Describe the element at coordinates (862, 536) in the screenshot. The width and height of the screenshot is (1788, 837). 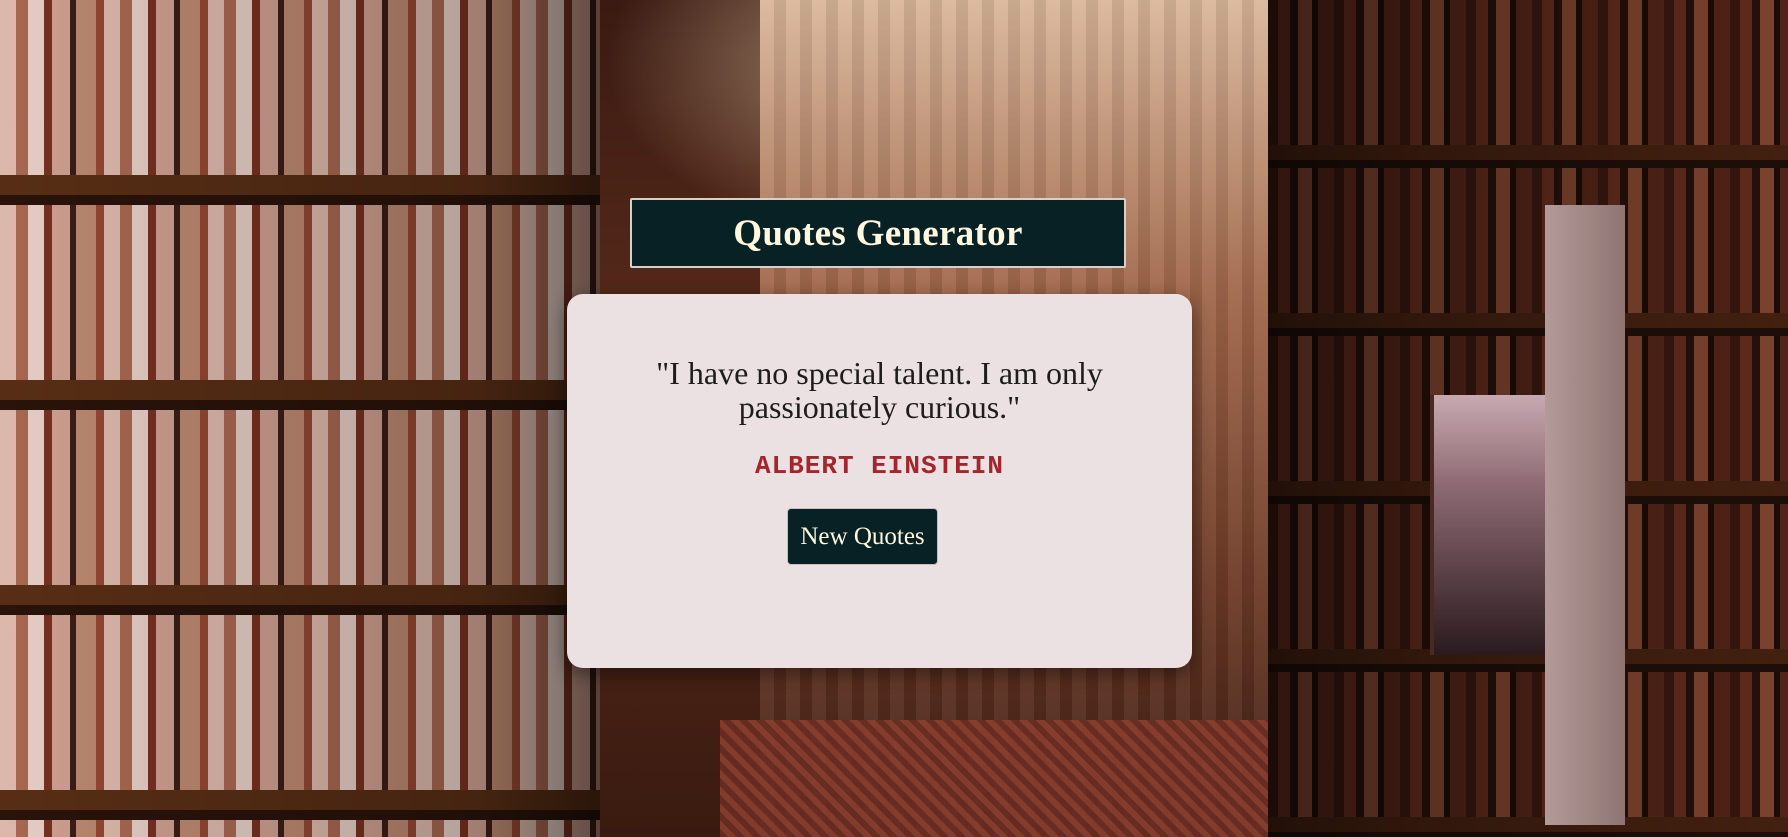
I see `new-quote-button: New Quotes` at that location.